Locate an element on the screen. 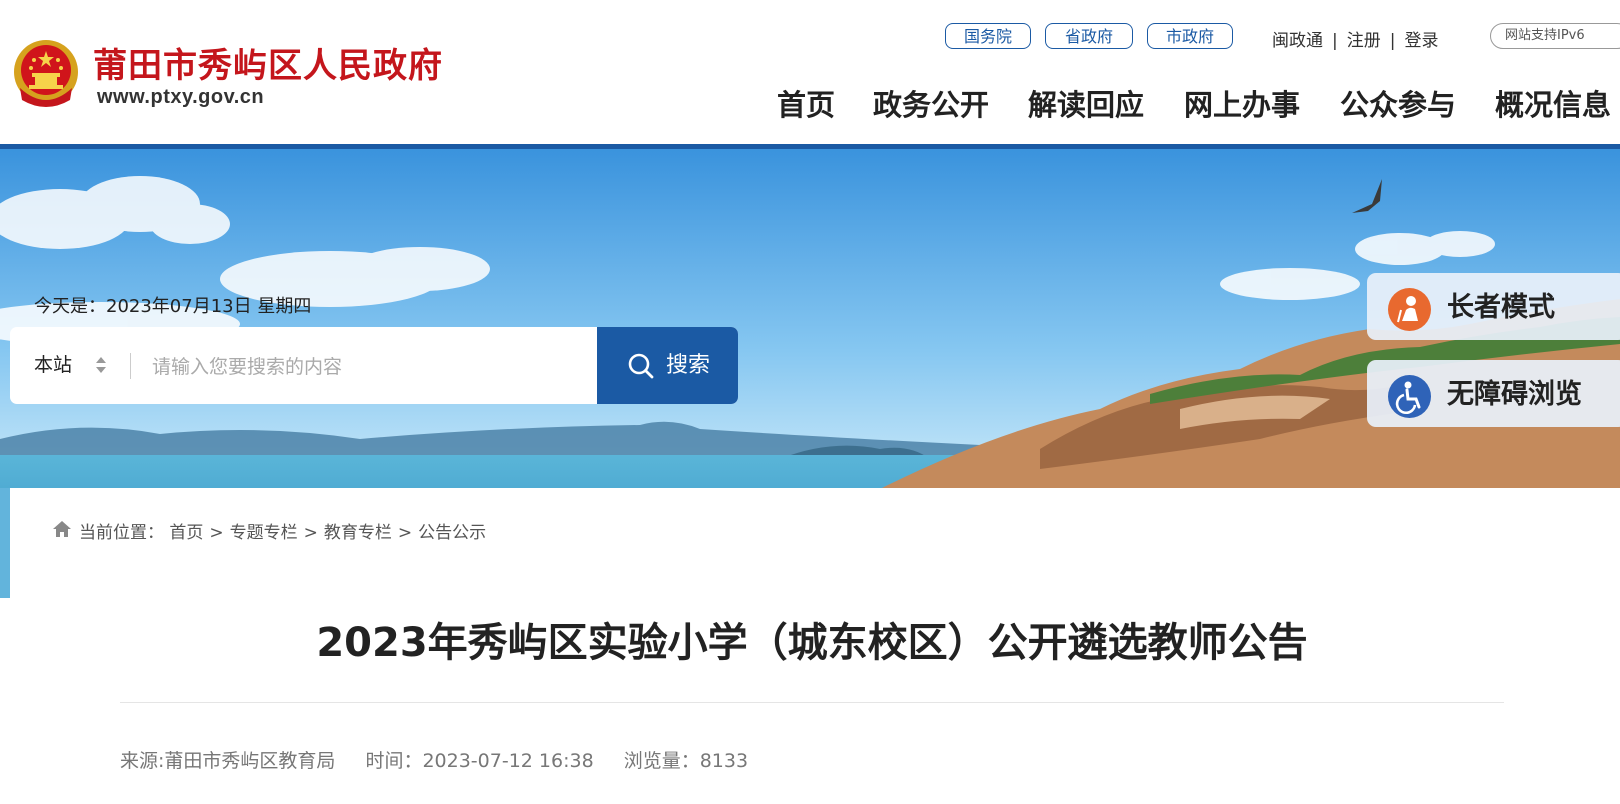 The height and width of the screenshot is (804, 1620). article-title: 2023年秀屿区实验小学（城东校区）公开遴选教师公告 is located at coordinates (812, 643).